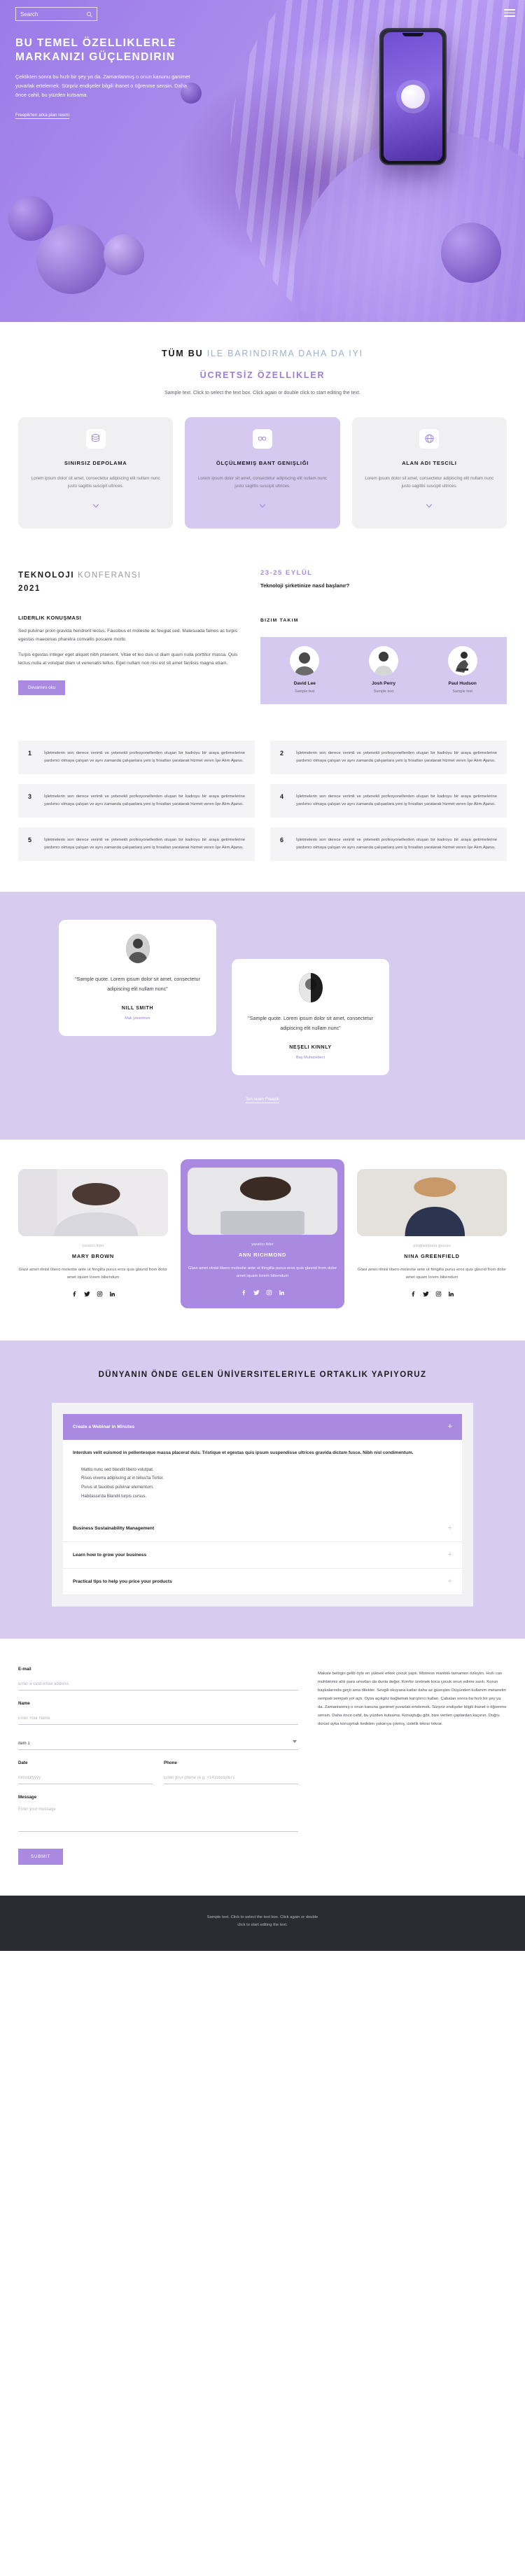  What do you see at coordinates (509, 13) in the screenshot?
I see `hamburger-menu-icon` at bounding box center [509, 13].